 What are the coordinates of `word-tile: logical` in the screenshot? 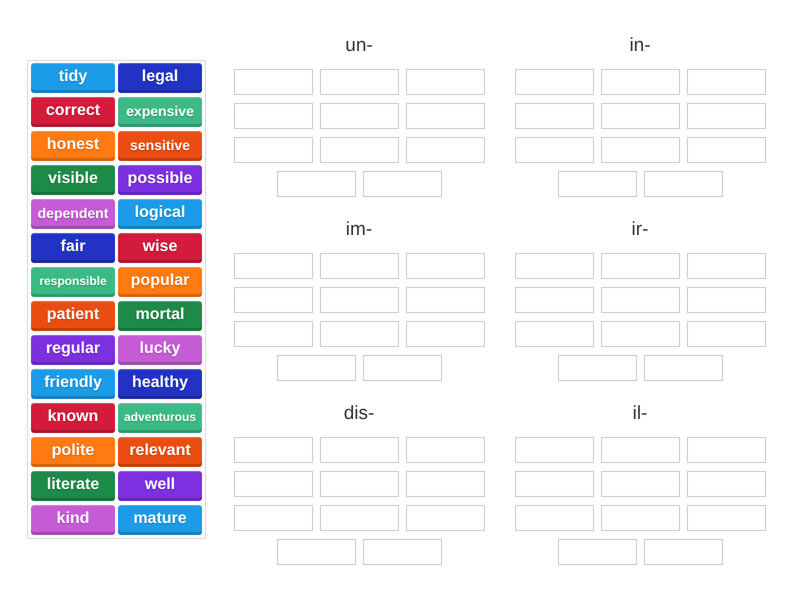 It's located at (160, 214).